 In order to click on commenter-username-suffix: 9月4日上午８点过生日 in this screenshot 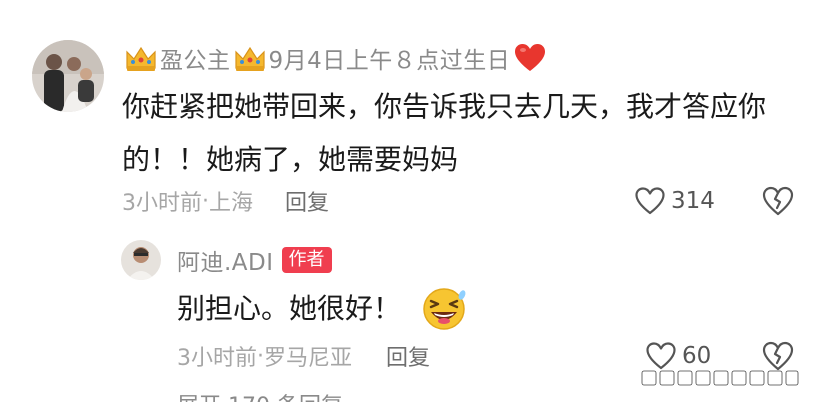, I will do `click(389, 61)`.